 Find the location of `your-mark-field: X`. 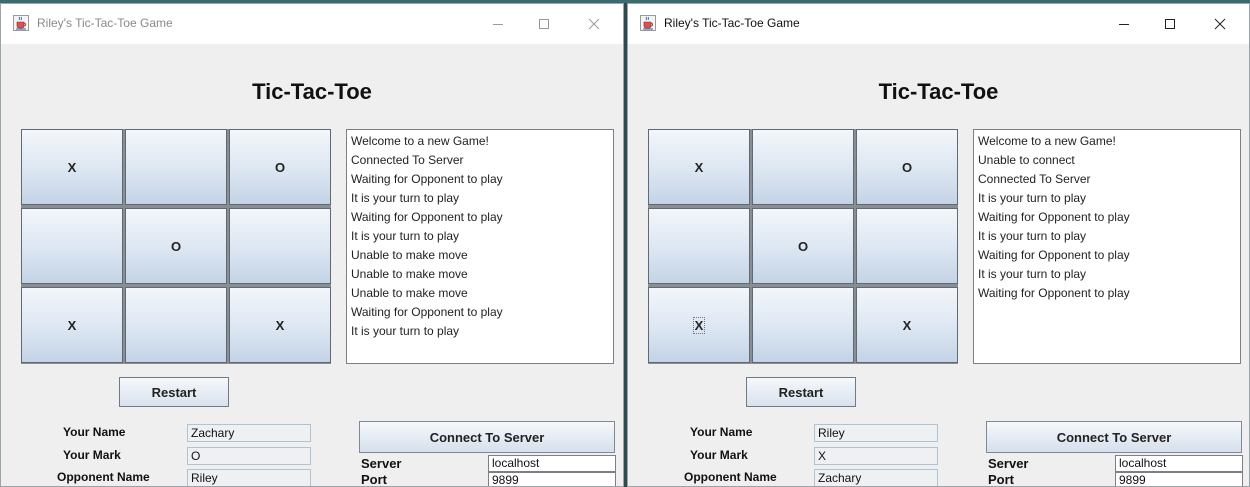

your-mark-field: X is located at coordinates (876, 456).